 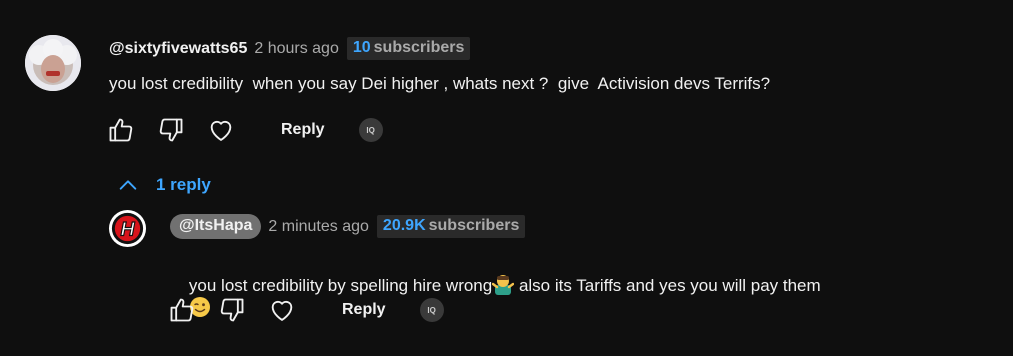 What do you see at coordinates (404, 225) in the screenshot?
I see `reply-subscriber-count: 20.9K` at bounding box center [404, 225].